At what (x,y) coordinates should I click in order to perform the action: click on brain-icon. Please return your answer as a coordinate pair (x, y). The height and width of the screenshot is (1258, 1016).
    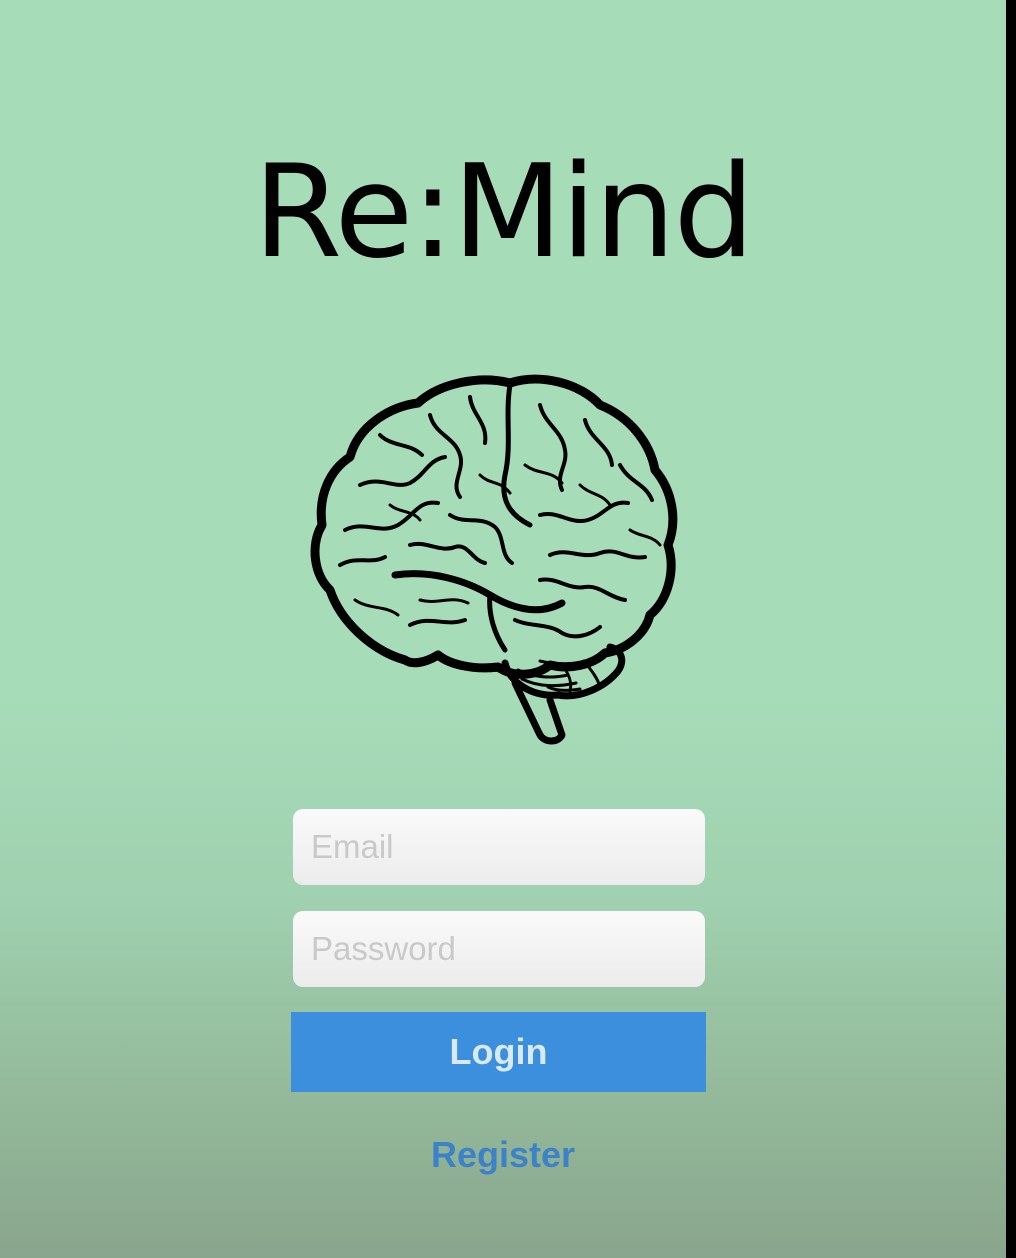
    Looking at the image, I should click on (495, 557).